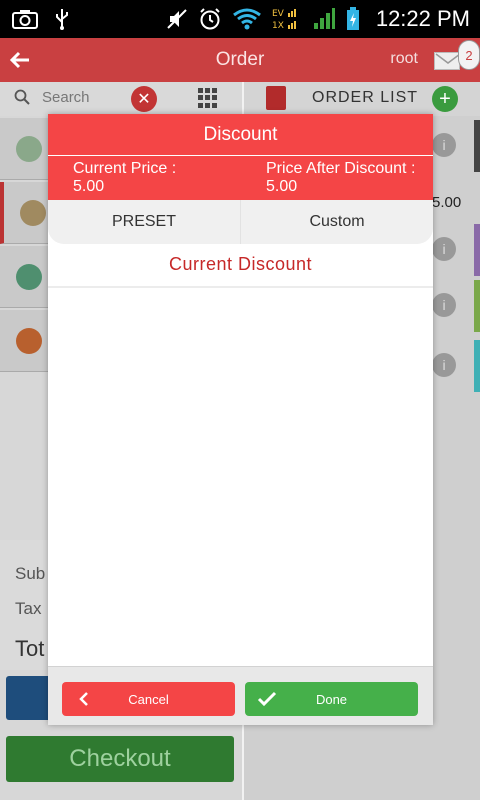  What do you see at coordinates (287, 19) in the screenshot?
I see `network-ev-icon: EV 1X` at bounding box center [287, 19].